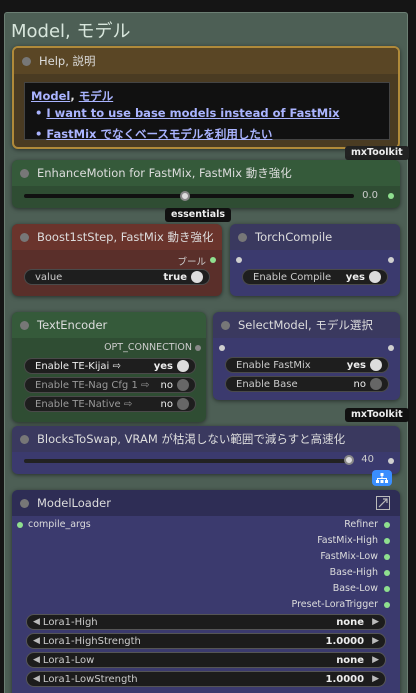  What do you see at coordinates (391, 348) in the screenshot?
I see `select-model-output-slot` at bounding box center [391, 348].